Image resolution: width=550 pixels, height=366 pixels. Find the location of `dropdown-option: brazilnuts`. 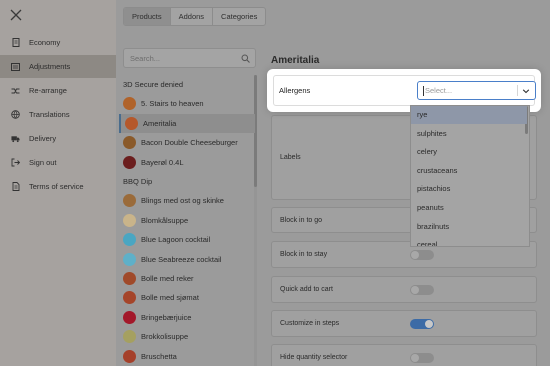

dropdown-option: brazilnuts is located at coordinates (469, 226).